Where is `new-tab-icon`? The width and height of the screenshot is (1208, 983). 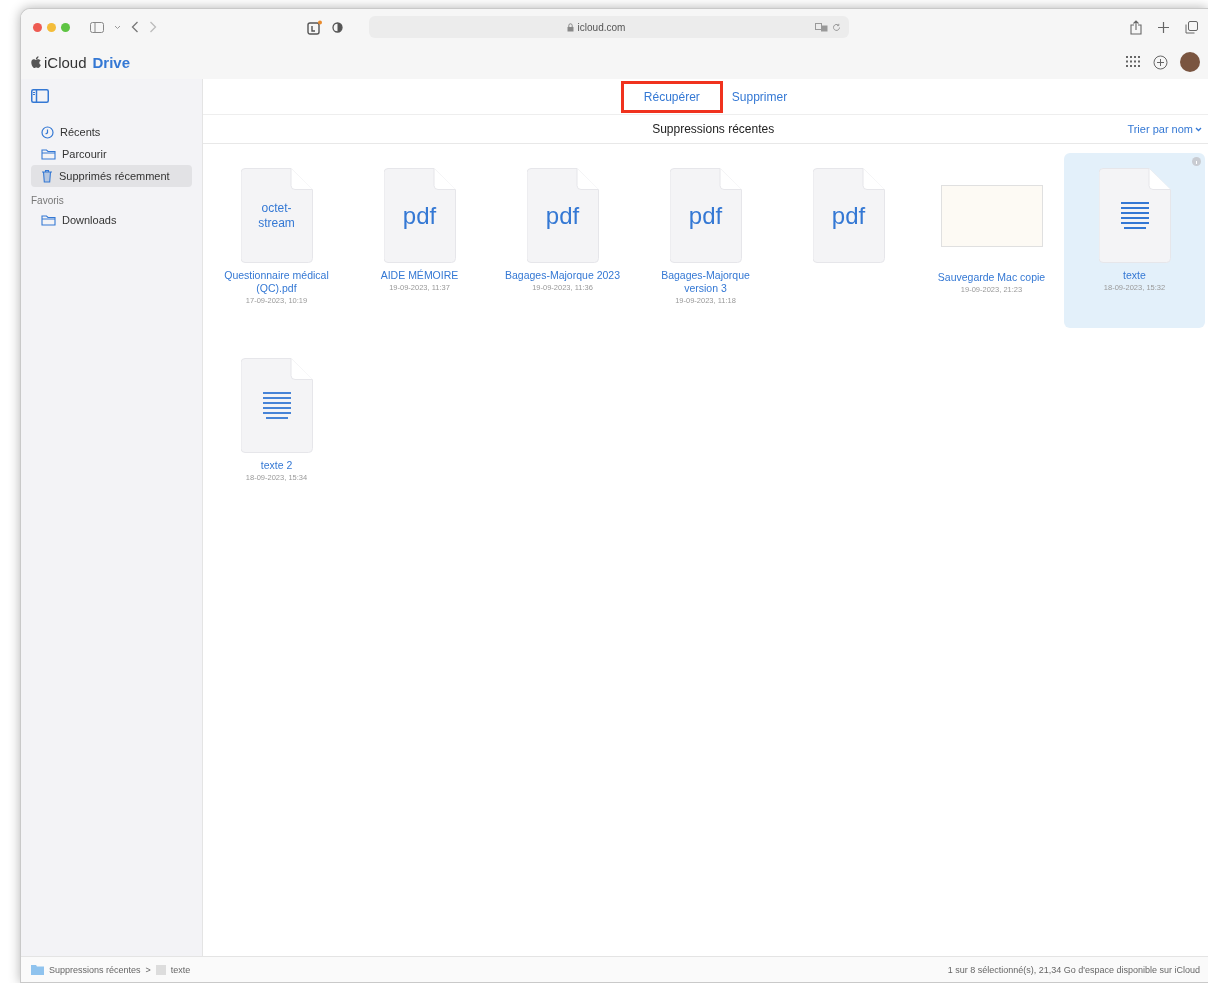 new-tab-icon is located at coordinates (1163, 27).